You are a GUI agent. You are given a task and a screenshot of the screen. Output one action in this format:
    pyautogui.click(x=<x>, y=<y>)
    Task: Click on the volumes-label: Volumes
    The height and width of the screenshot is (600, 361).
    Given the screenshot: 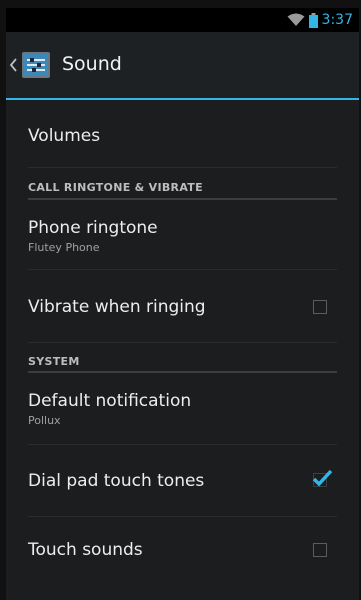 What is the action you would take?
    pyautogui.click(x=64, y=136)
    